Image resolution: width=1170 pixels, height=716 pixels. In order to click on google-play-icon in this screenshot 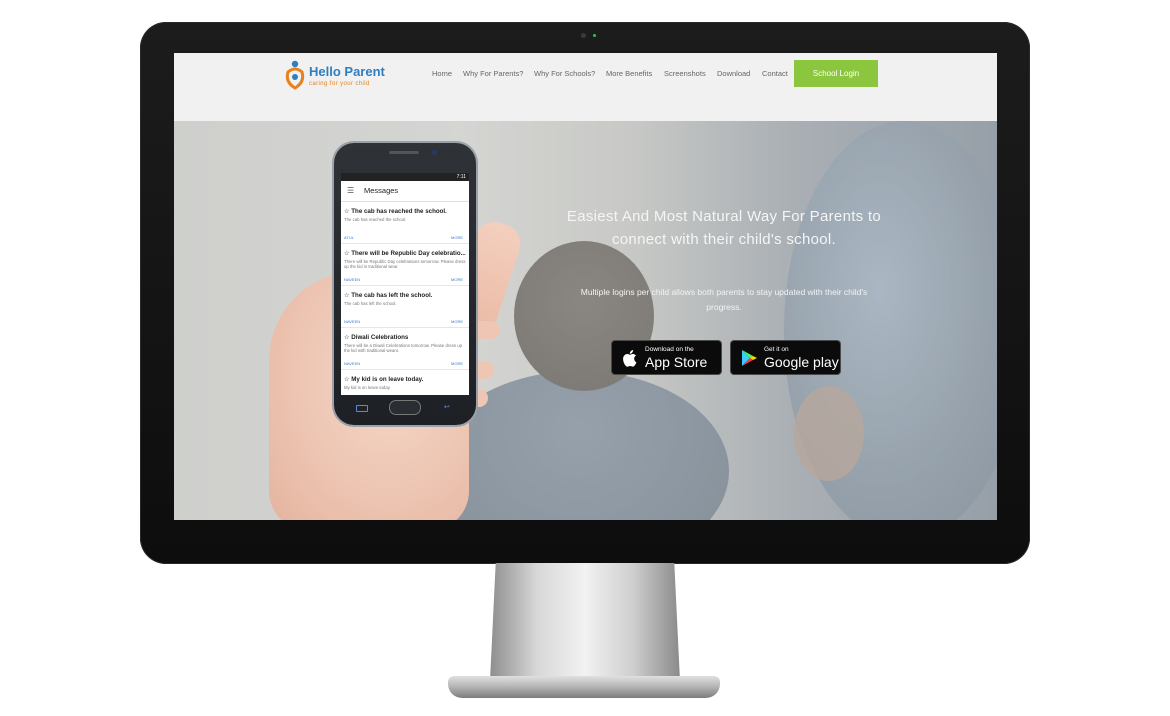, I will do `click(749, 358)`.